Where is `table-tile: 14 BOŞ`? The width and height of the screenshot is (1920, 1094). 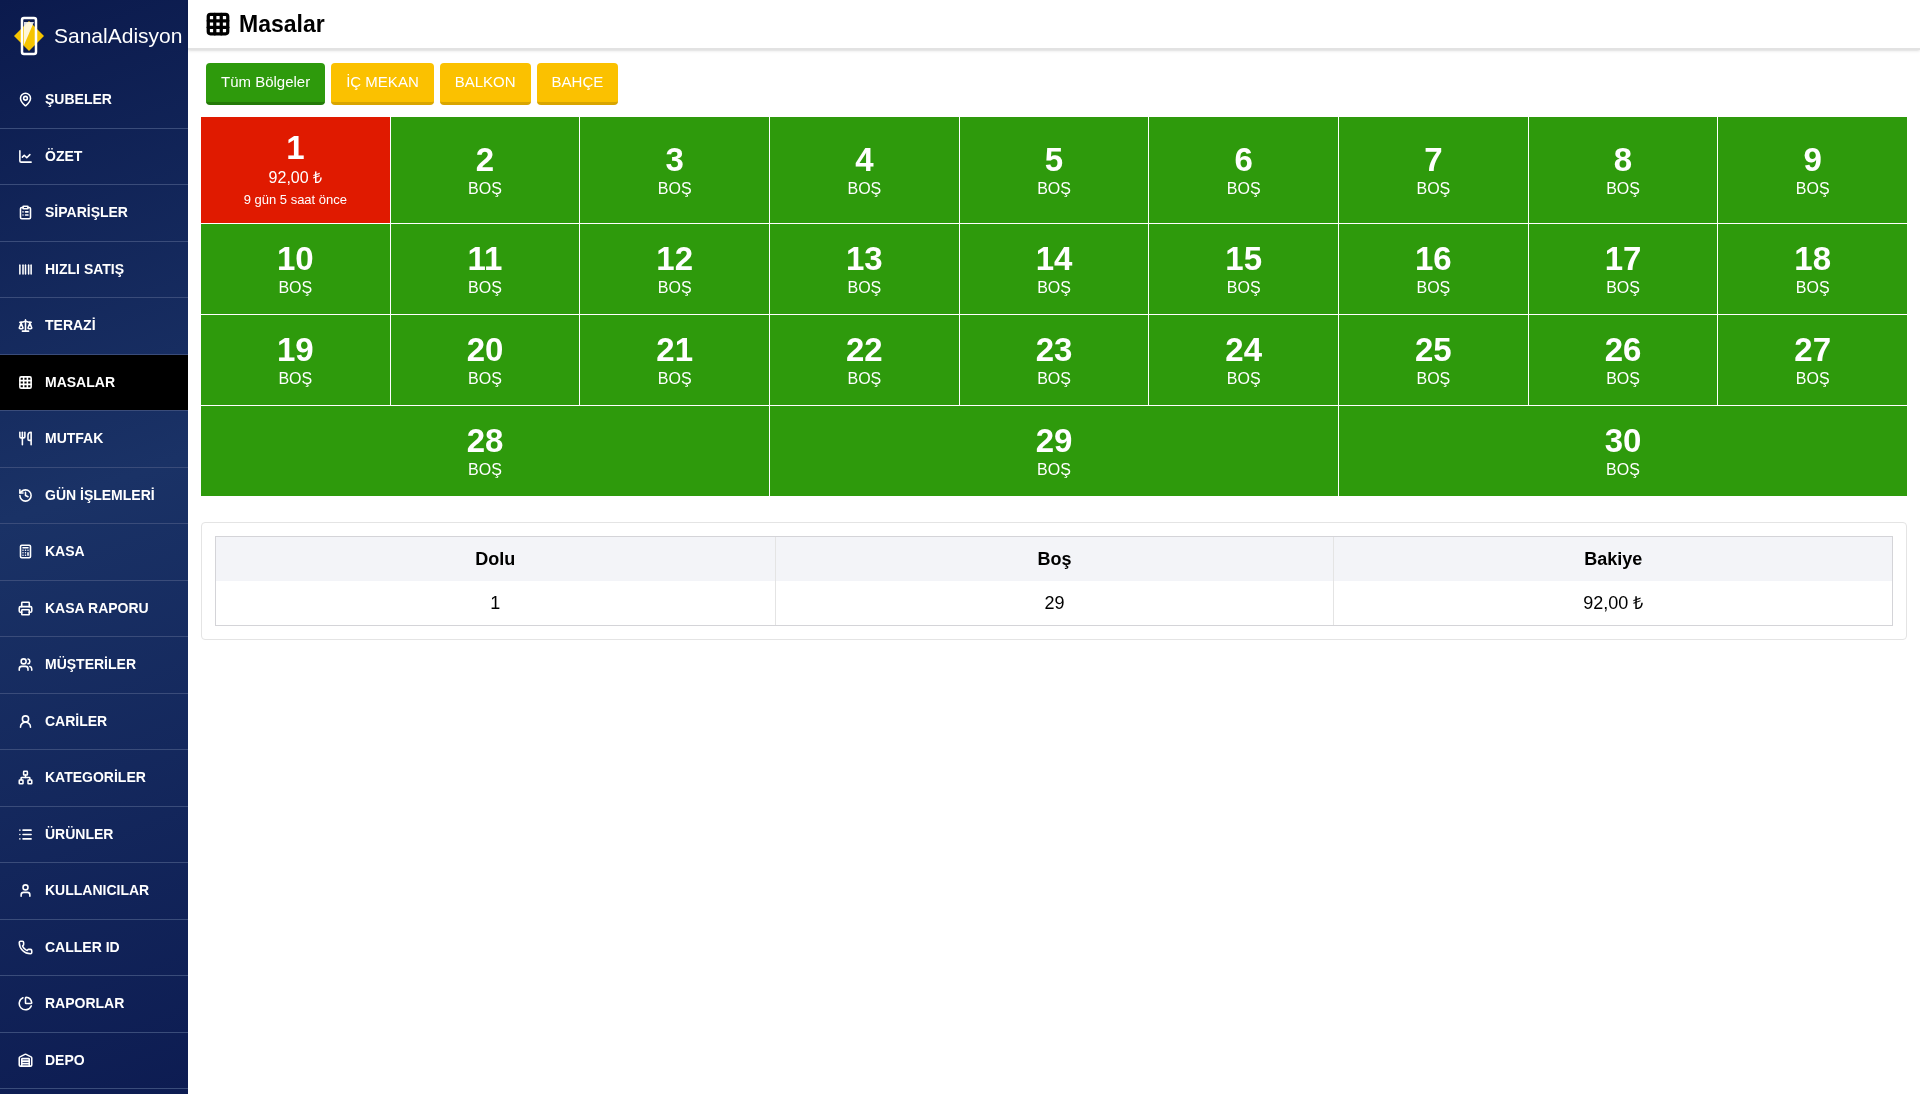 table-tile: 14 BOŞ is located at coordinates (1054, 269).